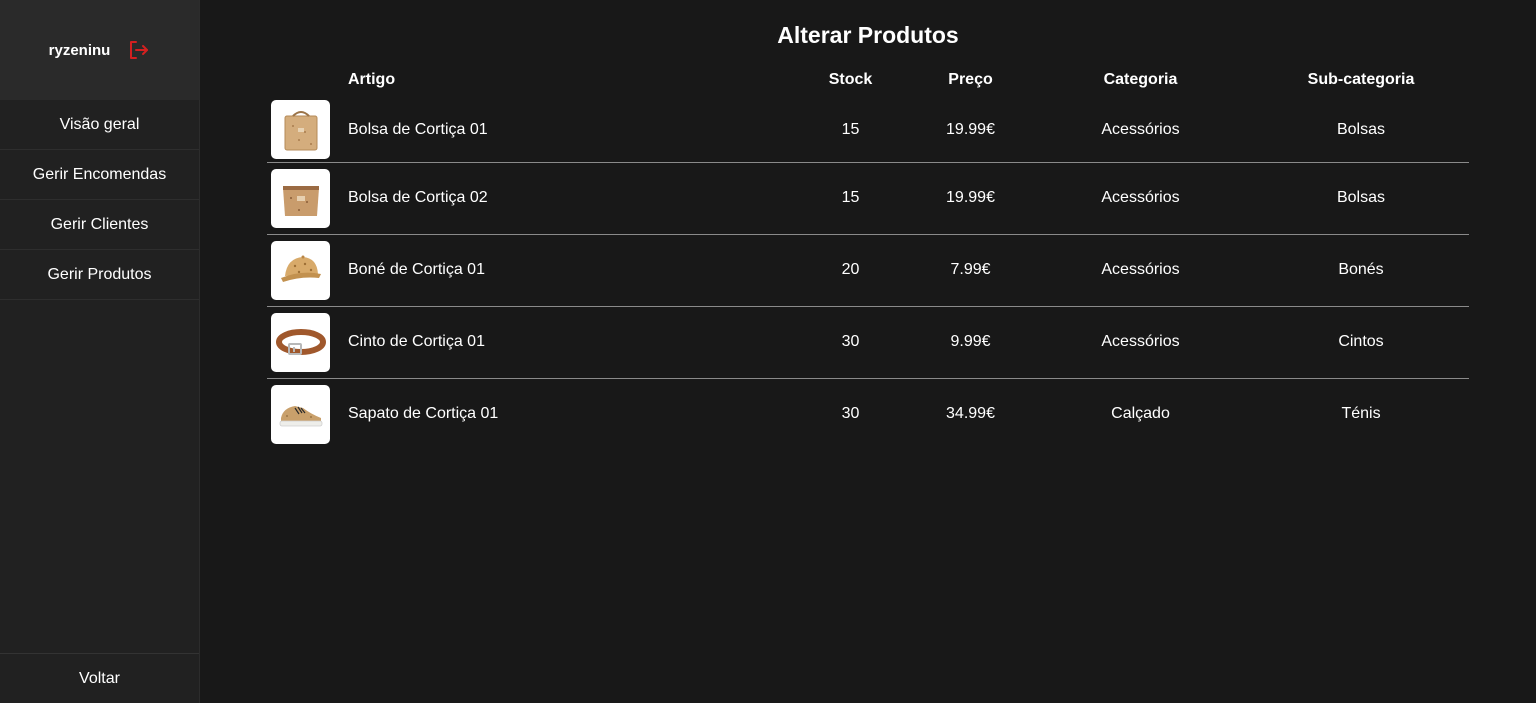 The height and width of the screenshot is (703, 1536). I want to click on header-categoria: Categoria, so click(1140, 79).